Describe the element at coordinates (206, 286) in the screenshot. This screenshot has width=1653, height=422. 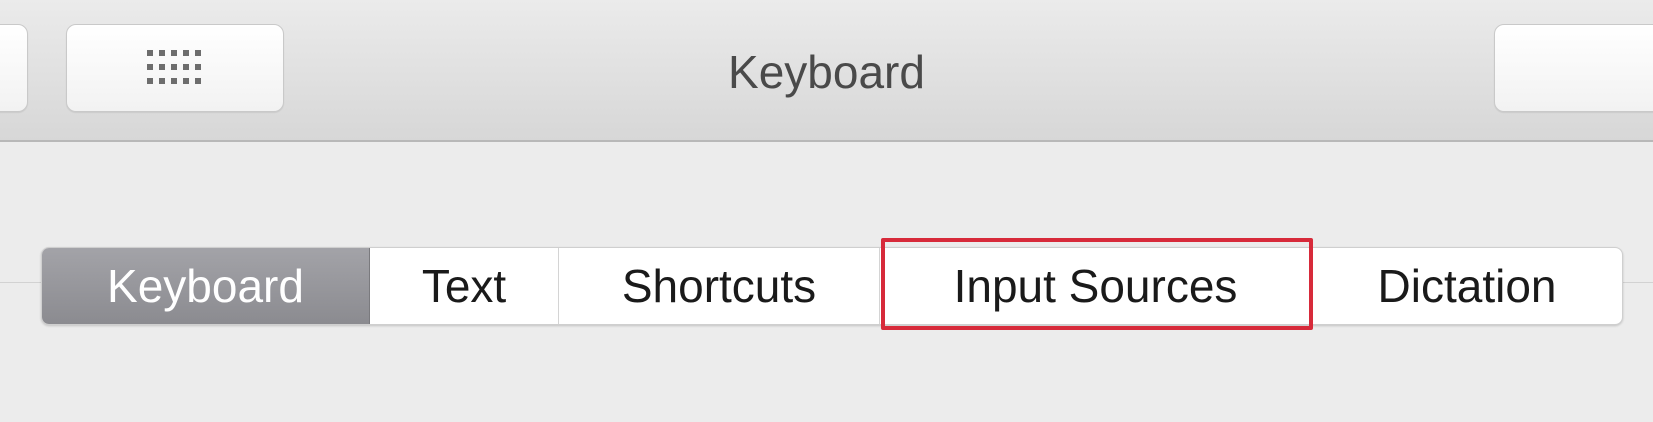
I see `tab-keyboard: Keyboard` at that location.